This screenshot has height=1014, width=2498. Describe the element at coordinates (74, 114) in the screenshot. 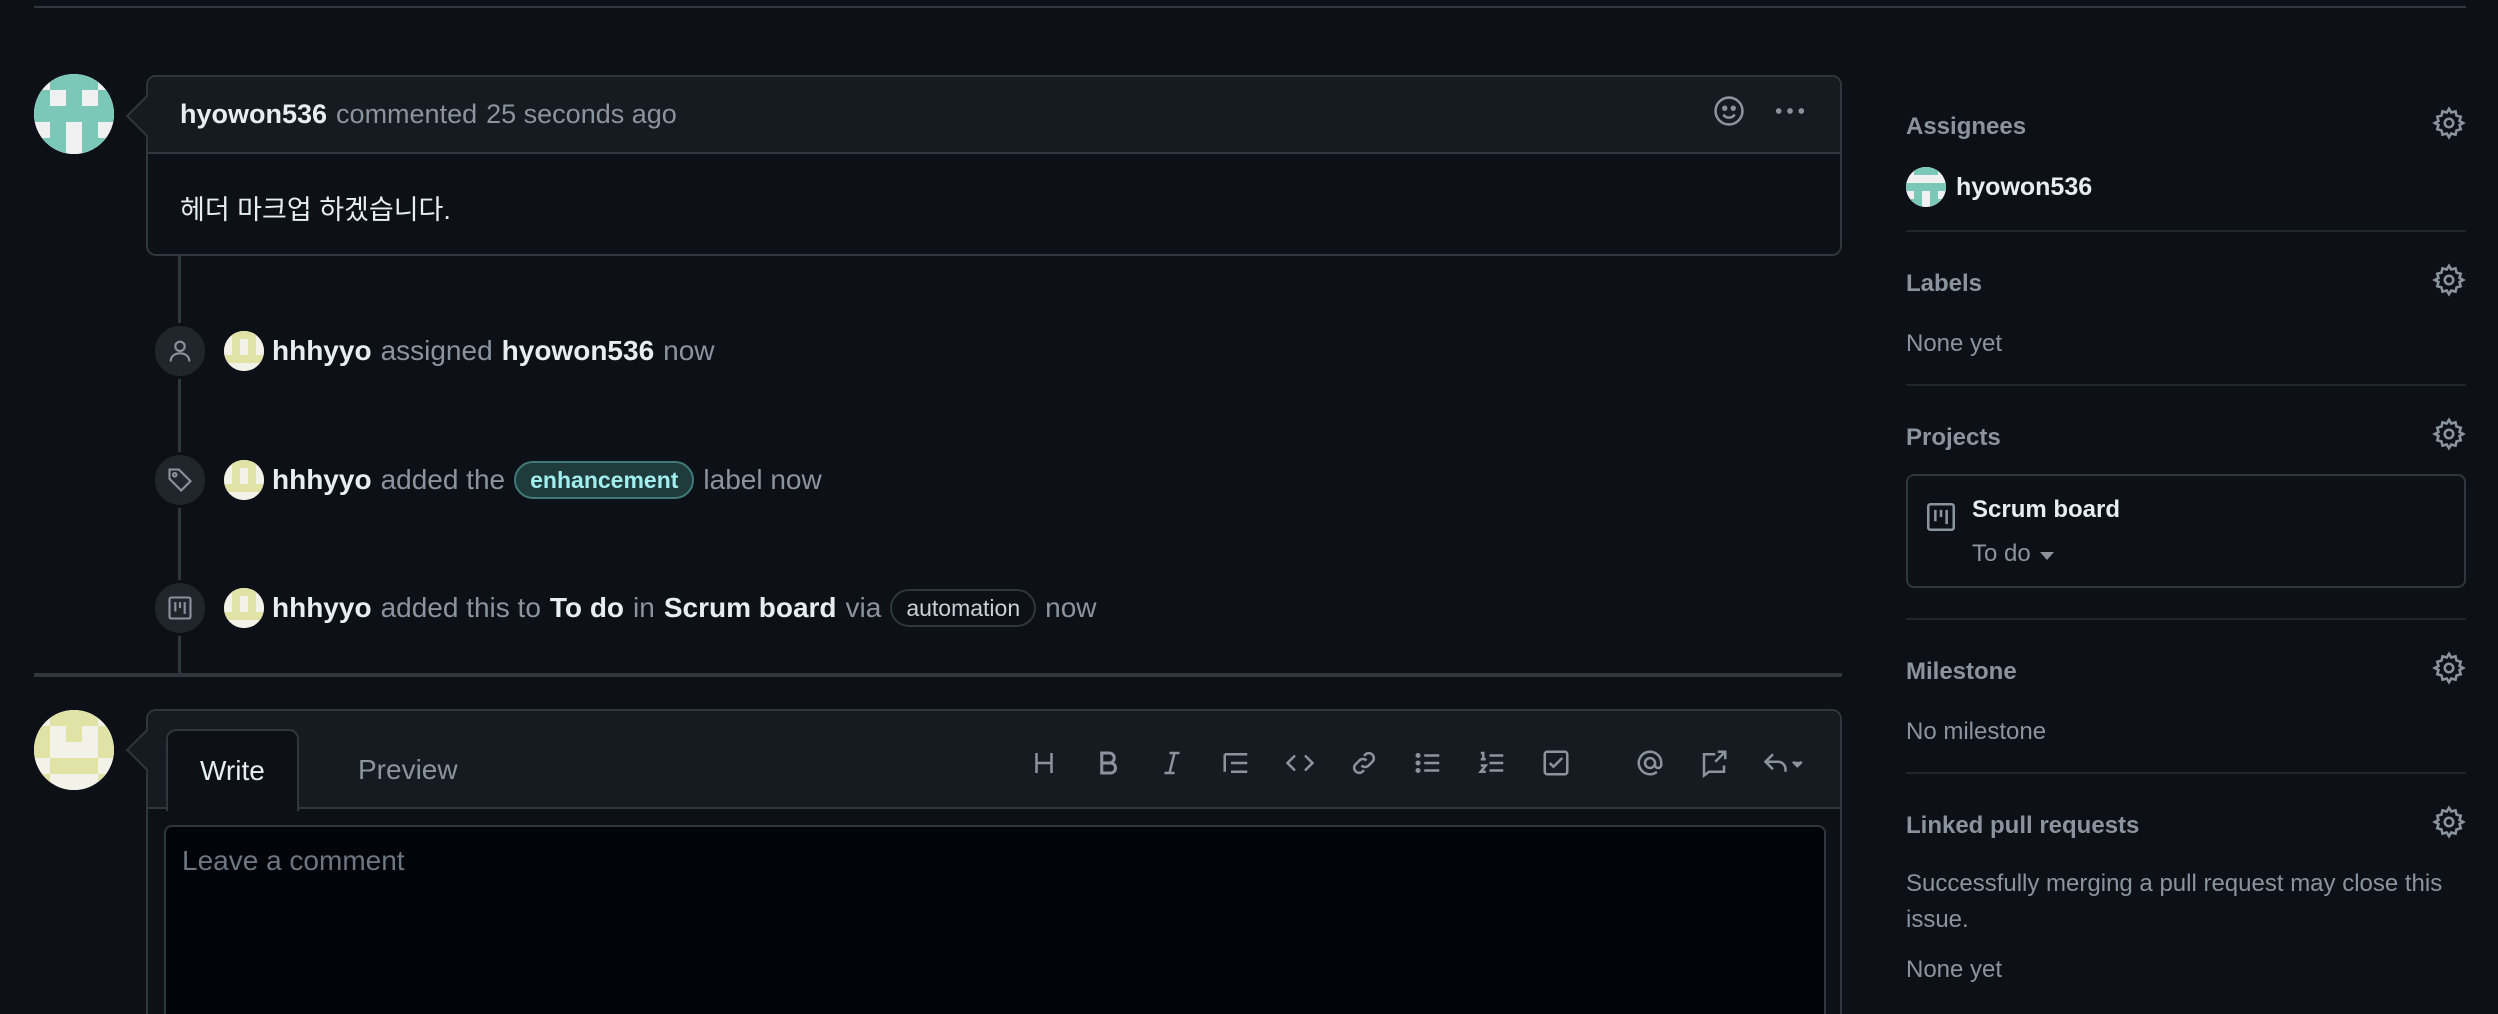

I see `comment-author-avatar` at that location.